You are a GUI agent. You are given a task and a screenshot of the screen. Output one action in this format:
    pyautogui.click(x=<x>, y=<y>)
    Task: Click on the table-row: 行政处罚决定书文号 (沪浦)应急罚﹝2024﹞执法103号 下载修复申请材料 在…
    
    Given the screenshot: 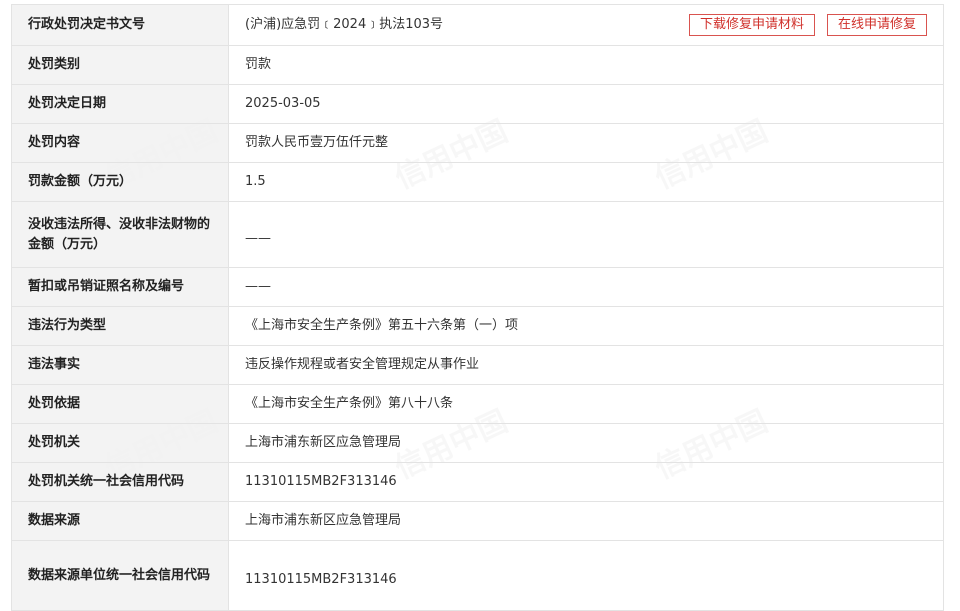 What is the action you would take?
    pyautogui.click(x=477, y=25)
    